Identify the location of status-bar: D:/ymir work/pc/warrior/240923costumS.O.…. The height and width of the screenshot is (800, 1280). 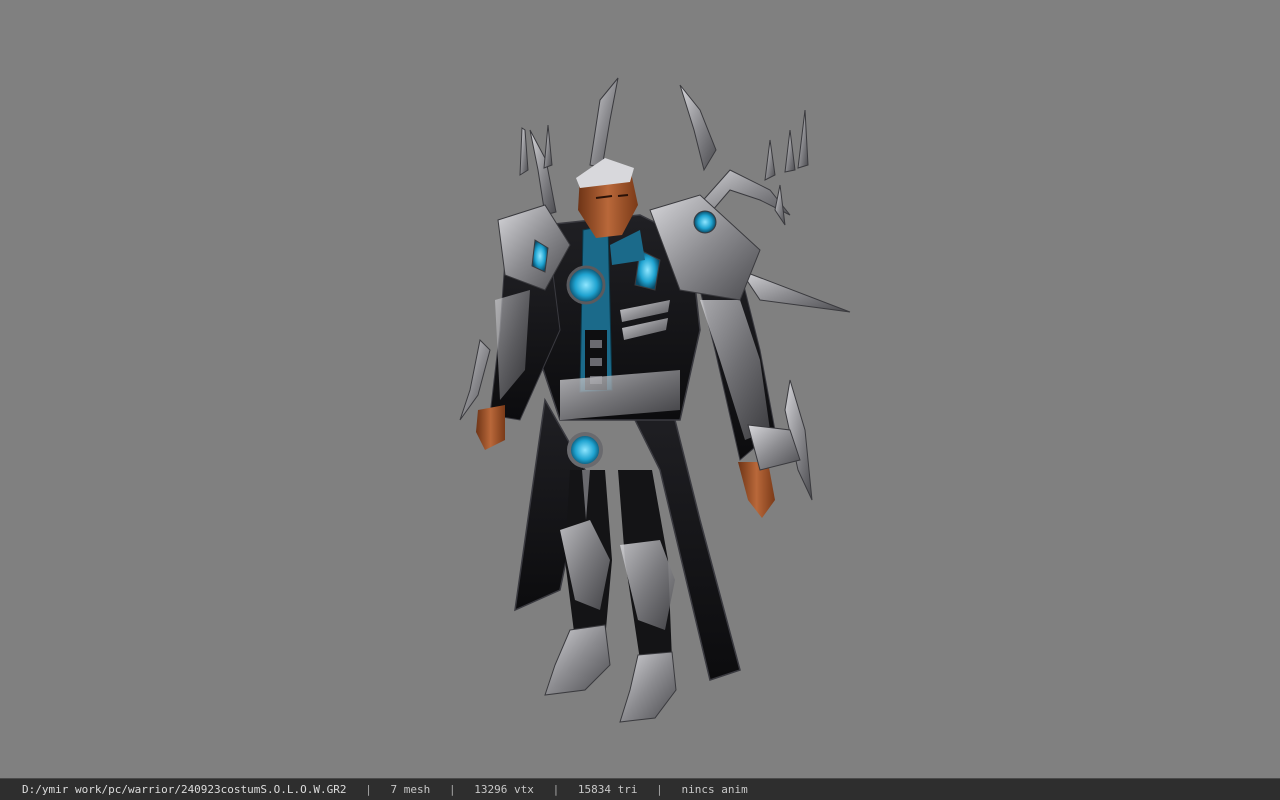
(640, 789).